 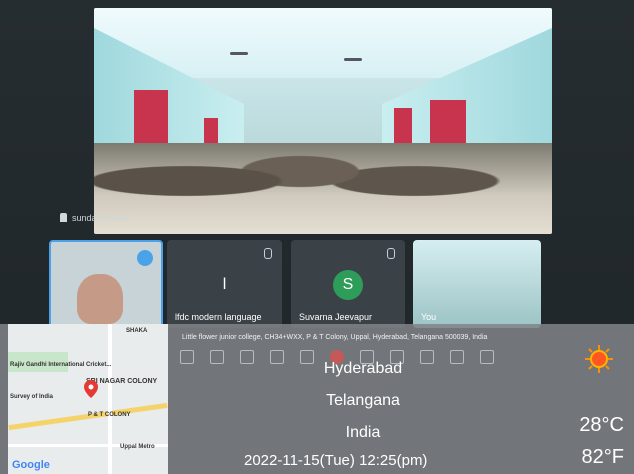 What do you see at coordinates (31, 465) in the screenshot?
I see `google-logo: Google` at bounding box center [31, 465].